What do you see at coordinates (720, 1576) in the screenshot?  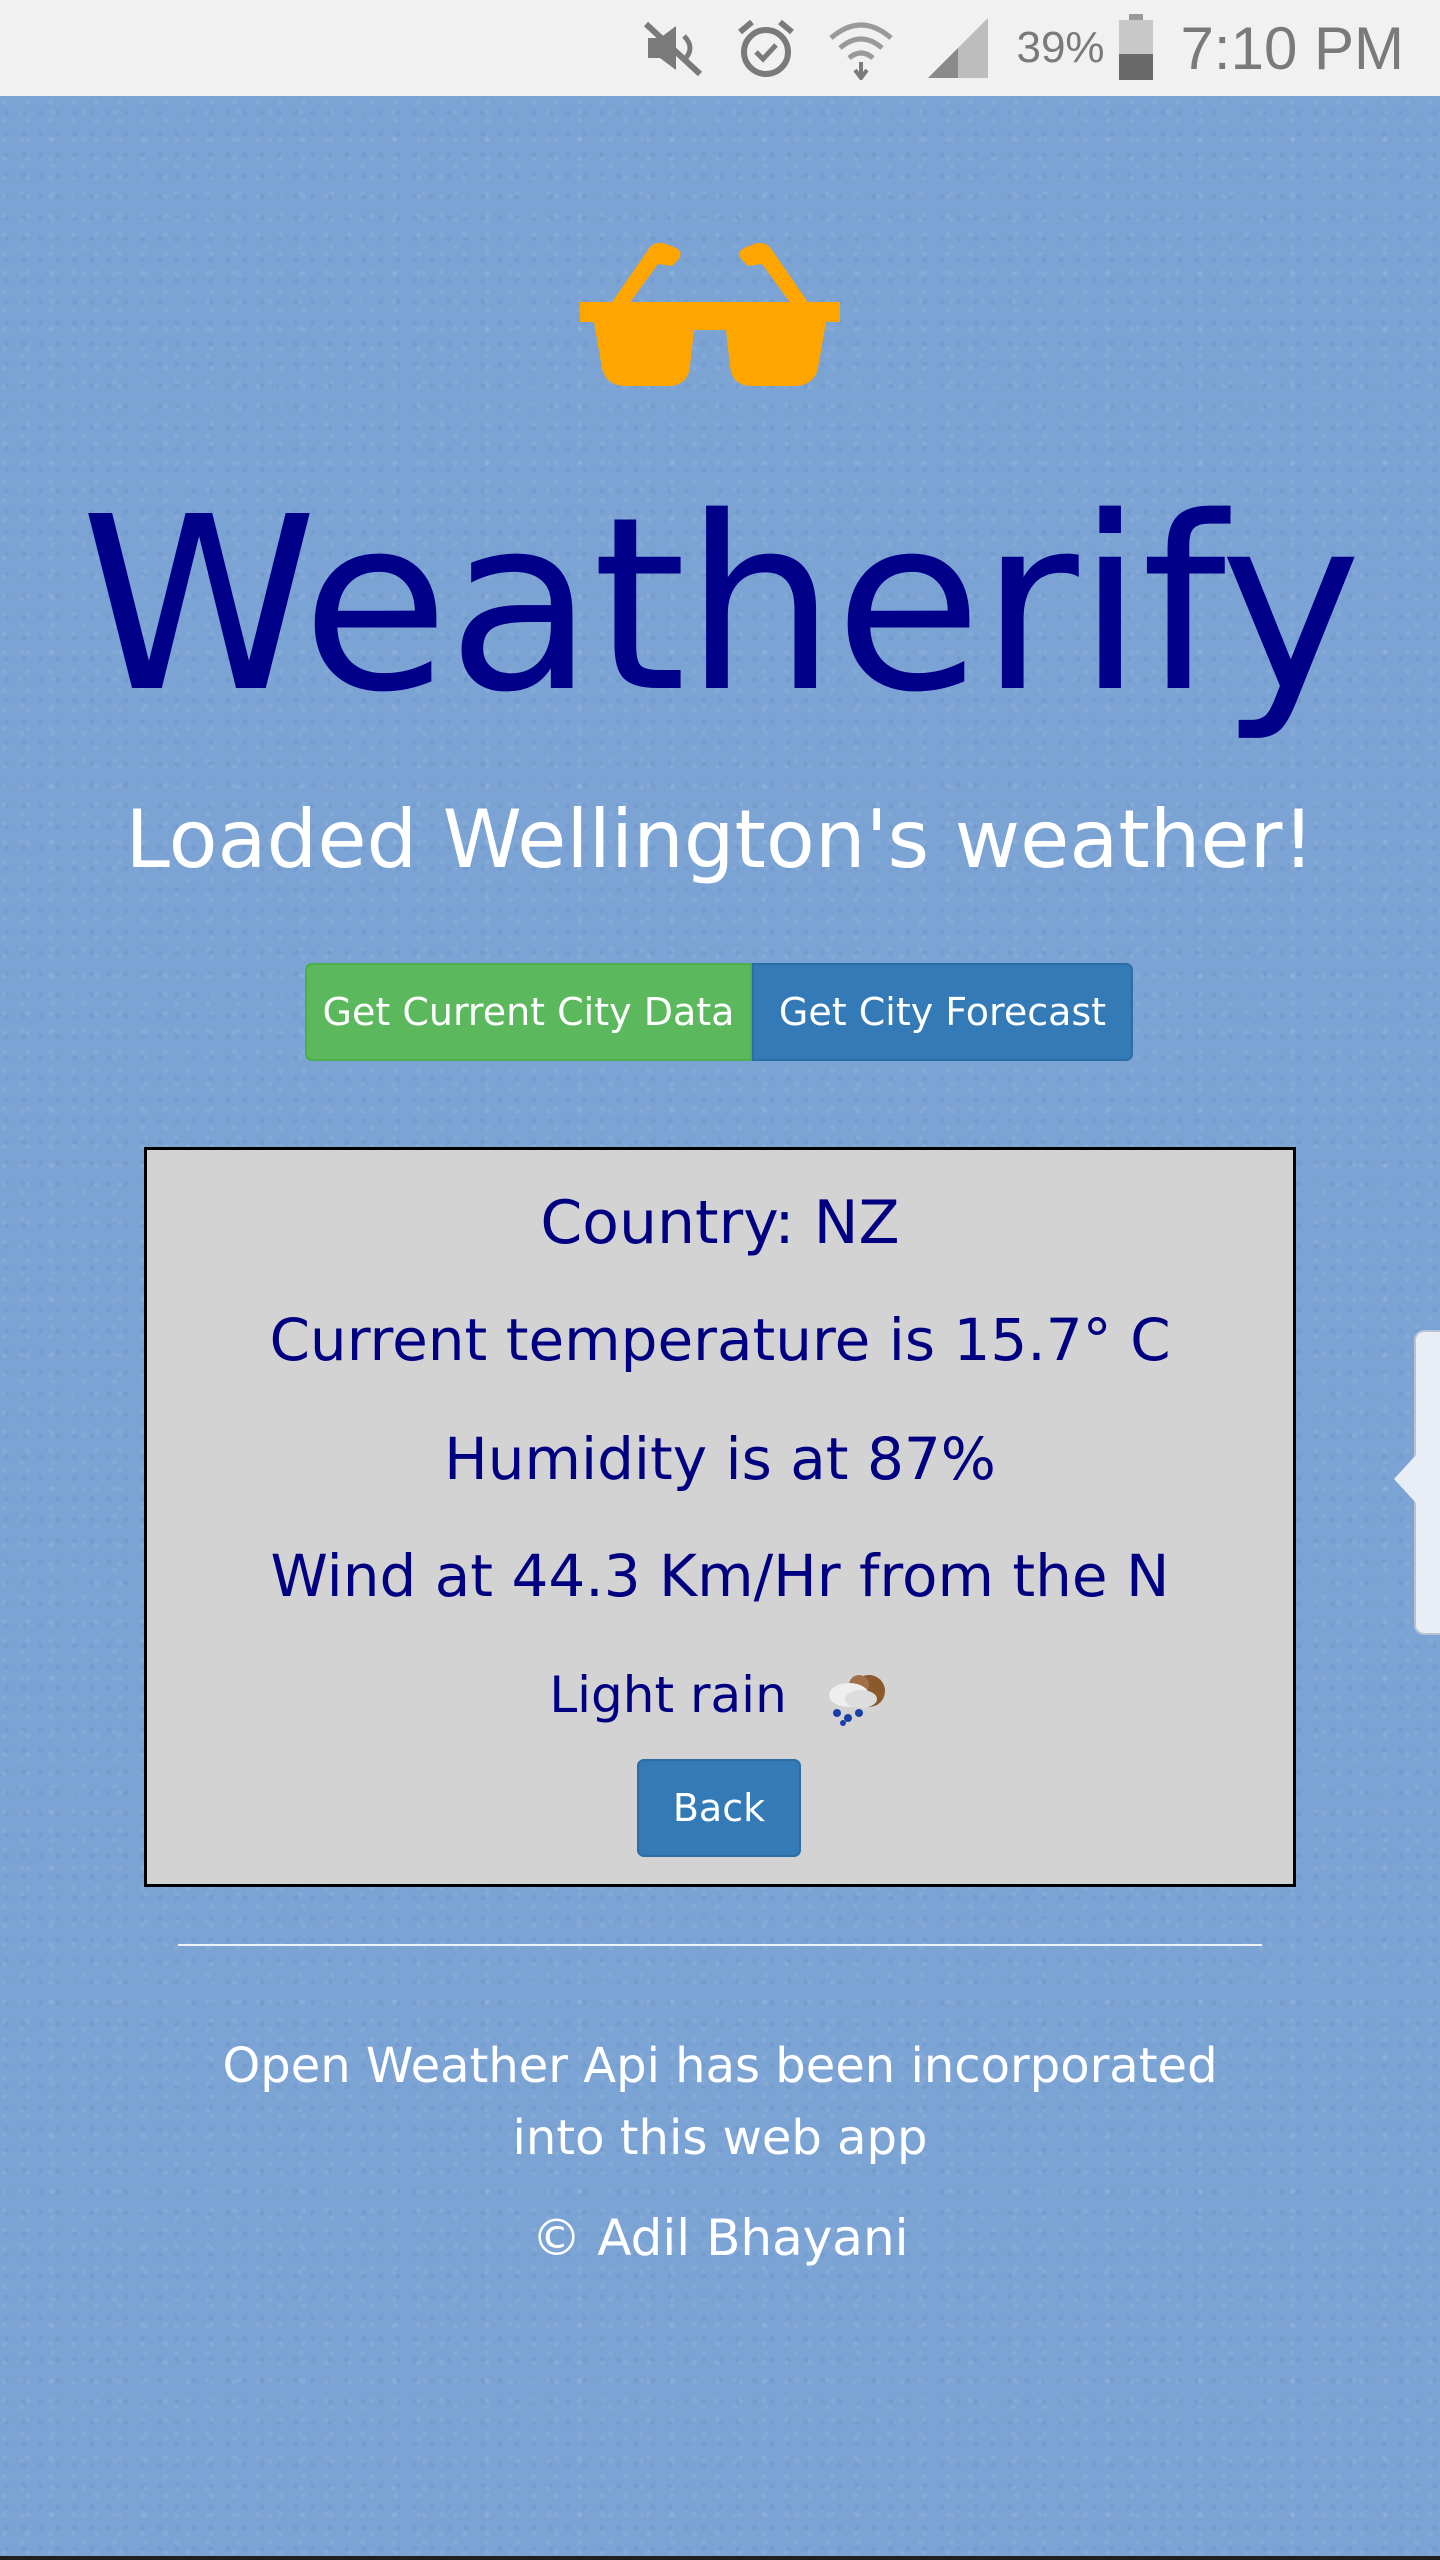 I see `wind-text: Wind at 44.3 Km/Hr from the N` at bounding box center [720, 1576].